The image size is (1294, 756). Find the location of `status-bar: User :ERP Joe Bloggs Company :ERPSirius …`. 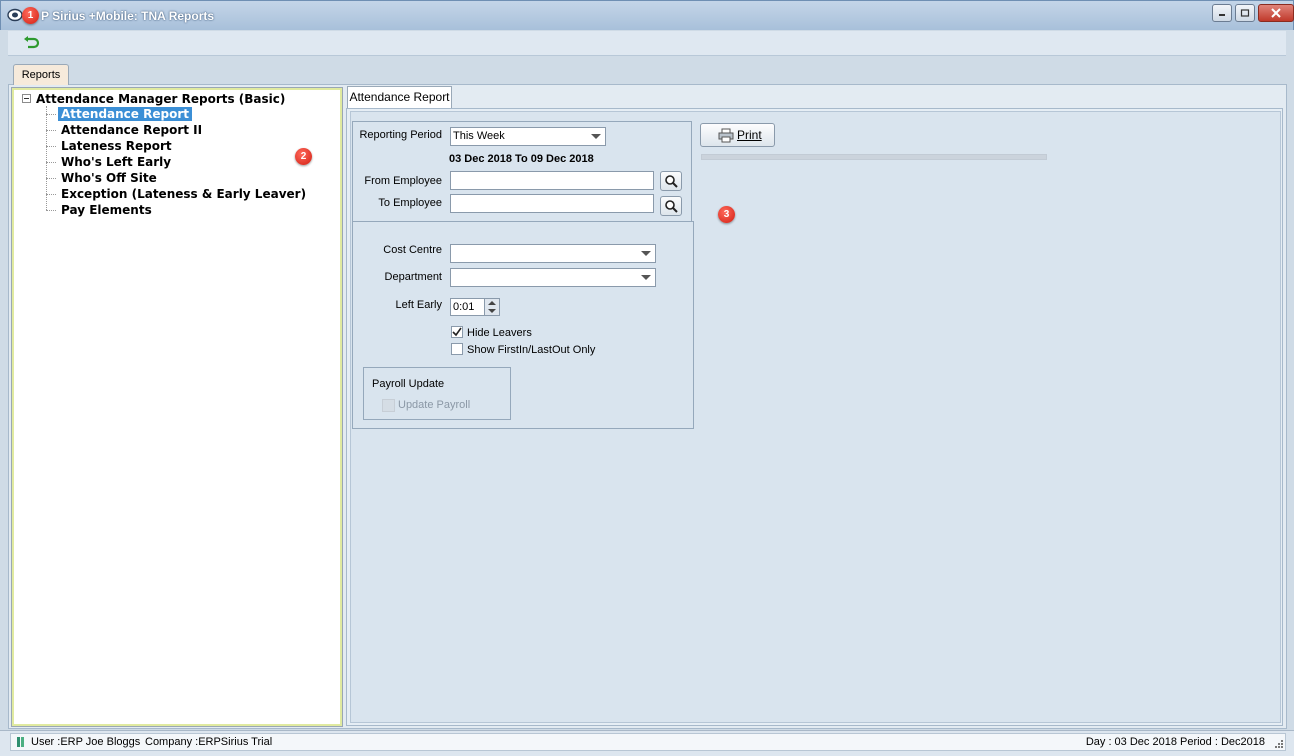

status-bar: User :ERP Joe Bloggs Company :ERPSirius … is located at coordinates (647, 743).